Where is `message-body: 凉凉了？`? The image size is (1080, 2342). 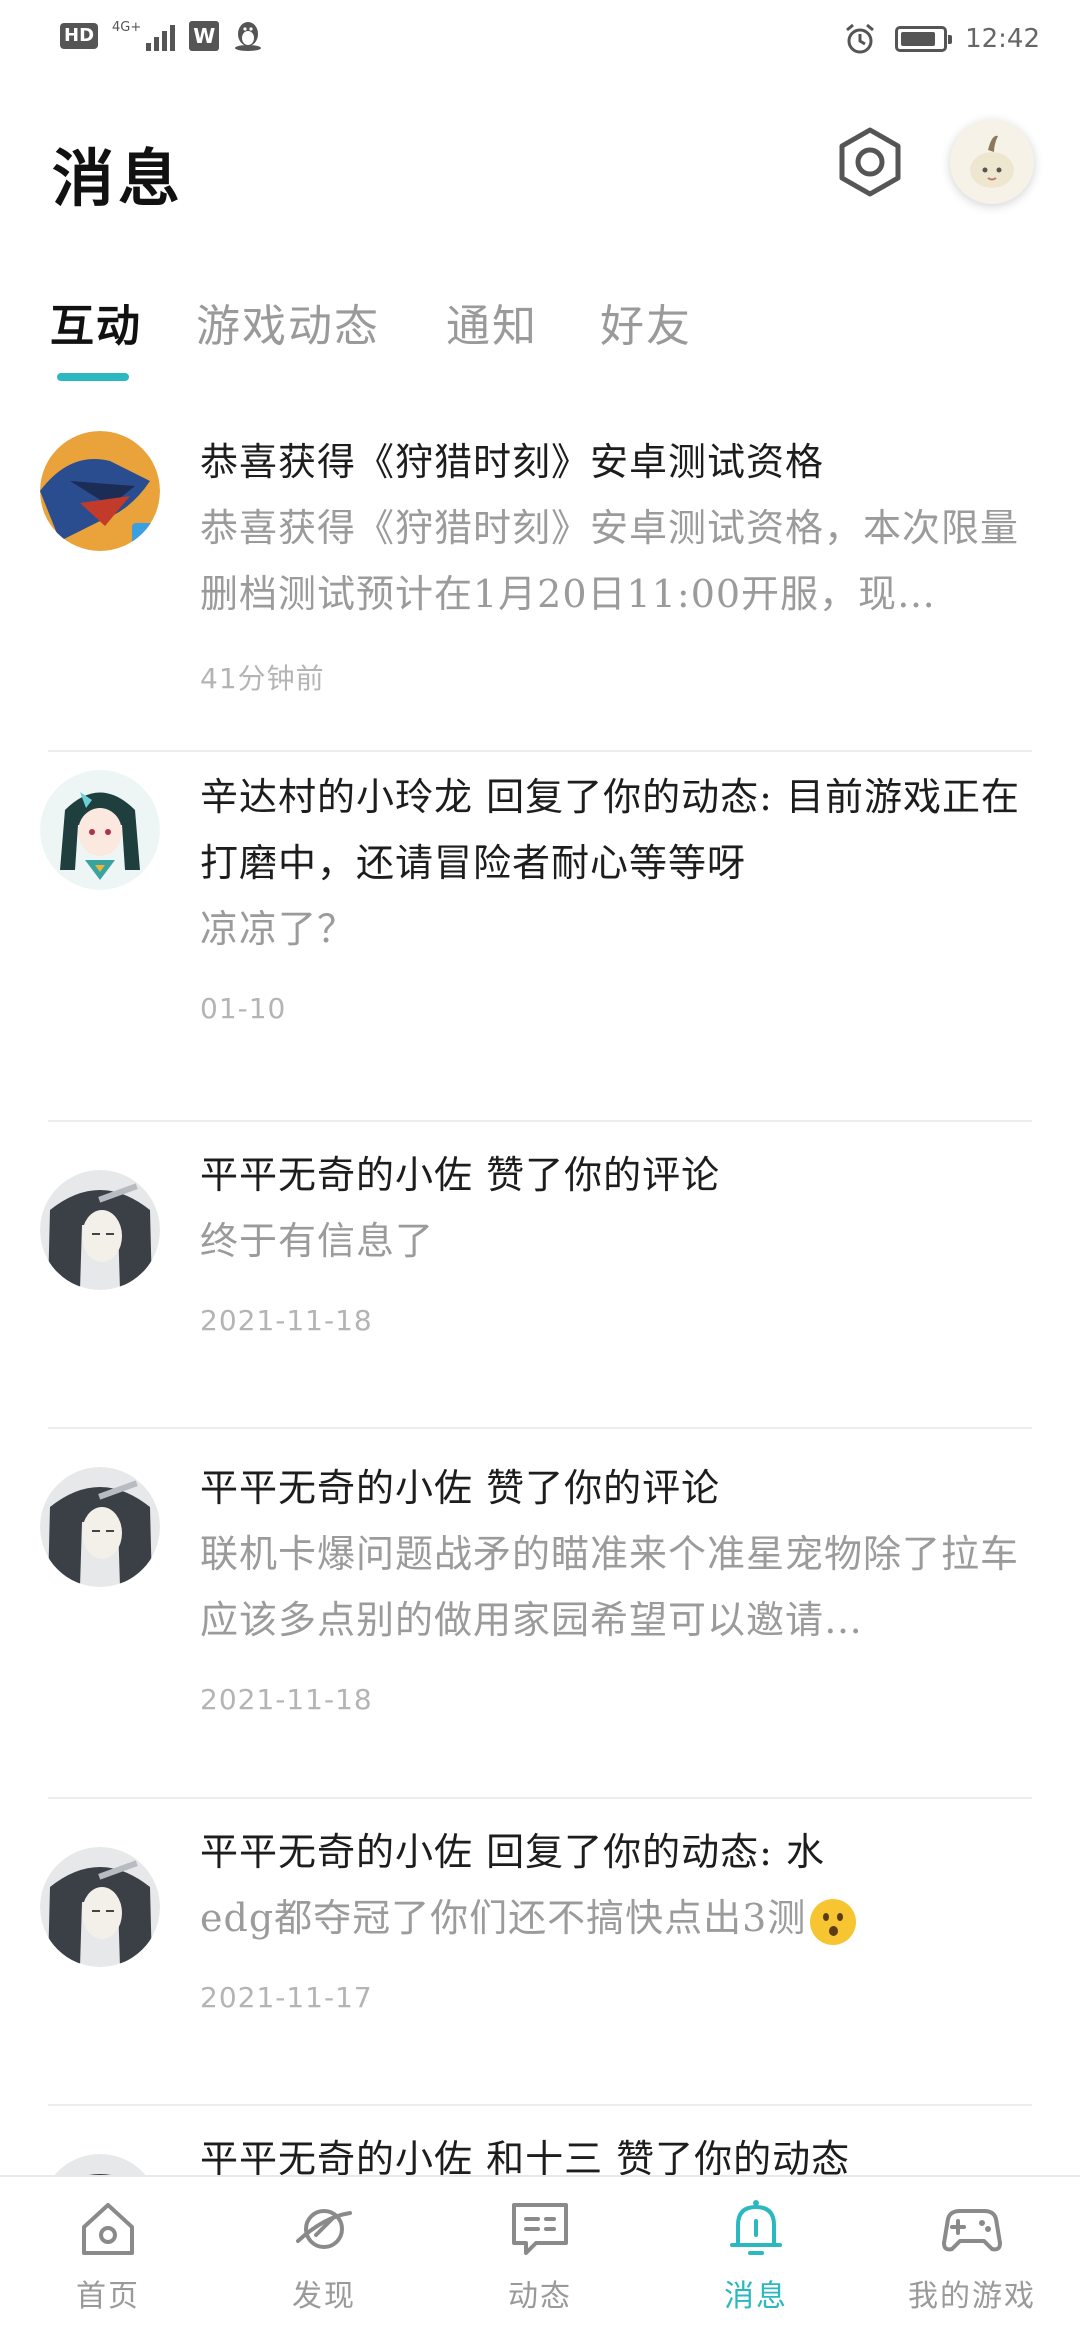
message-body: 凉凉了？ is located at coordinates (278, 929).